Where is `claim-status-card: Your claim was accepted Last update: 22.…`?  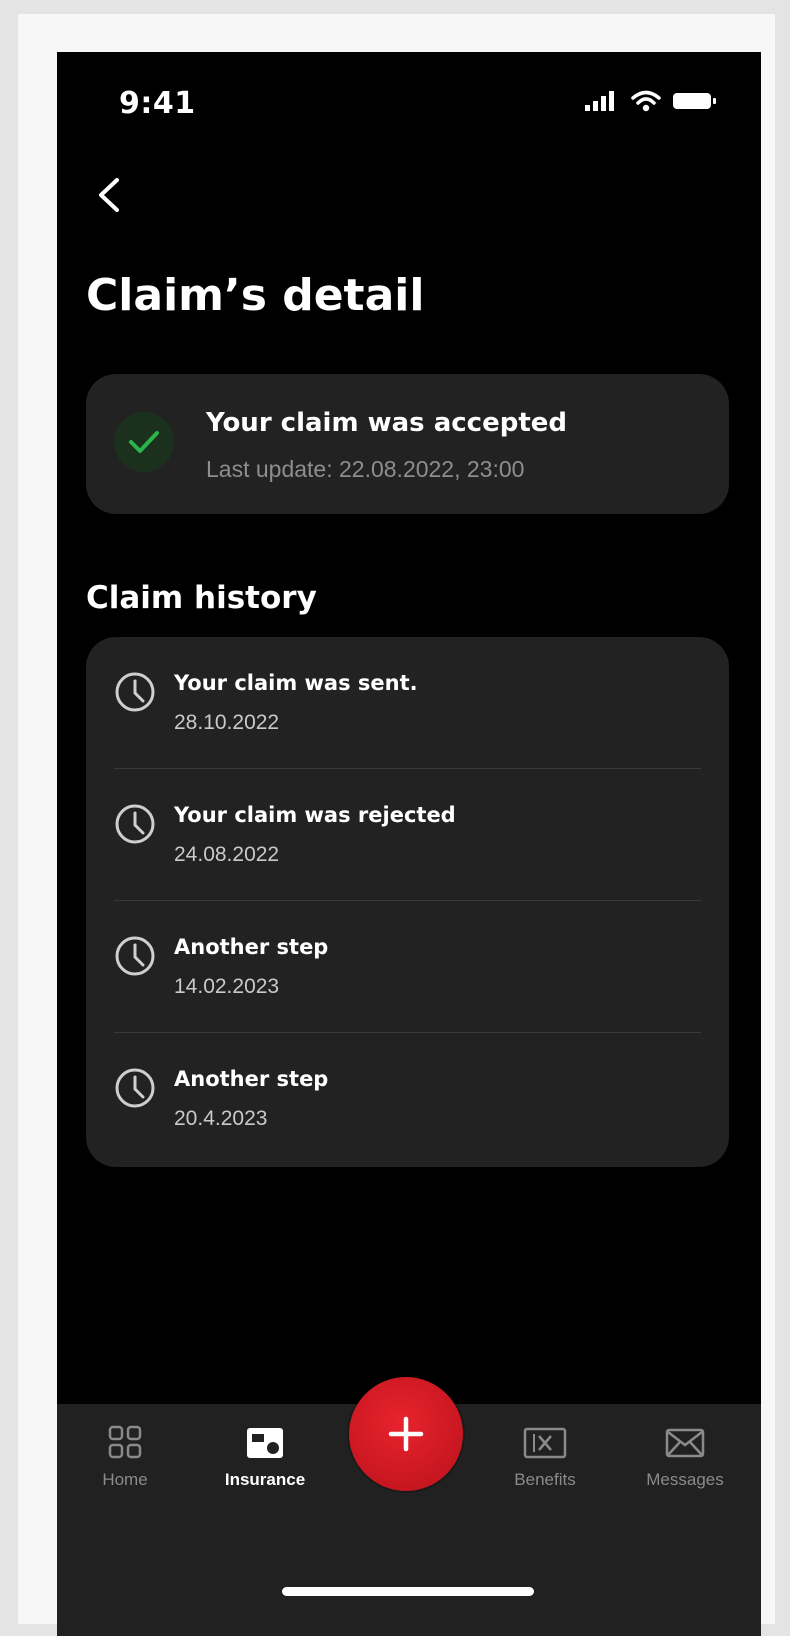
claim-status-card: Your claim was accepted Last update: 22.… is located at coordinates (407, 444).